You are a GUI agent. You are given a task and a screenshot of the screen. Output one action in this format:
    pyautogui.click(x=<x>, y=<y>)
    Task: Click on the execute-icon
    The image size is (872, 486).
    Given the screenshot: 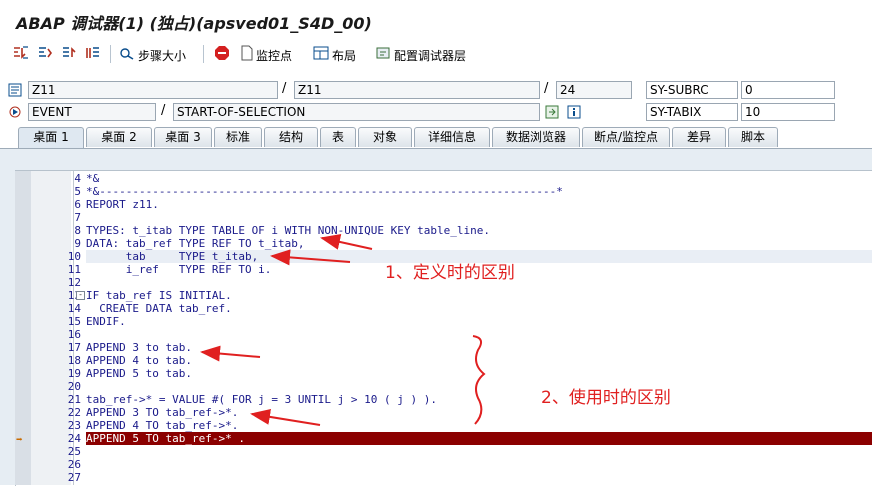 What is the action you would take?
    pyautogui.click(x=45, y=53)
    